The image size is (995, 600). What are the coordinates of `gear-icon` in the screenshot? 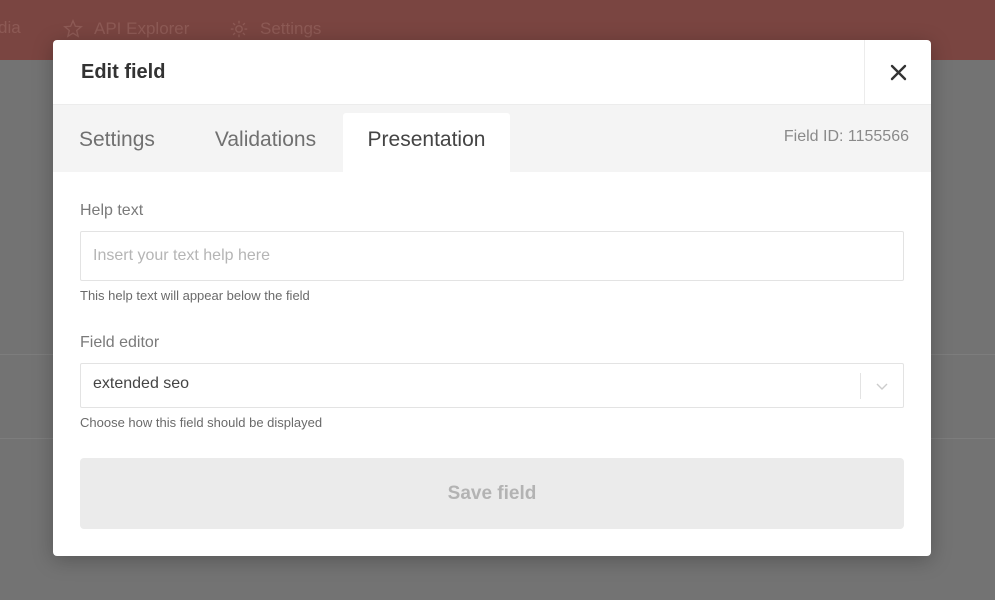 It's located at (239, 29).